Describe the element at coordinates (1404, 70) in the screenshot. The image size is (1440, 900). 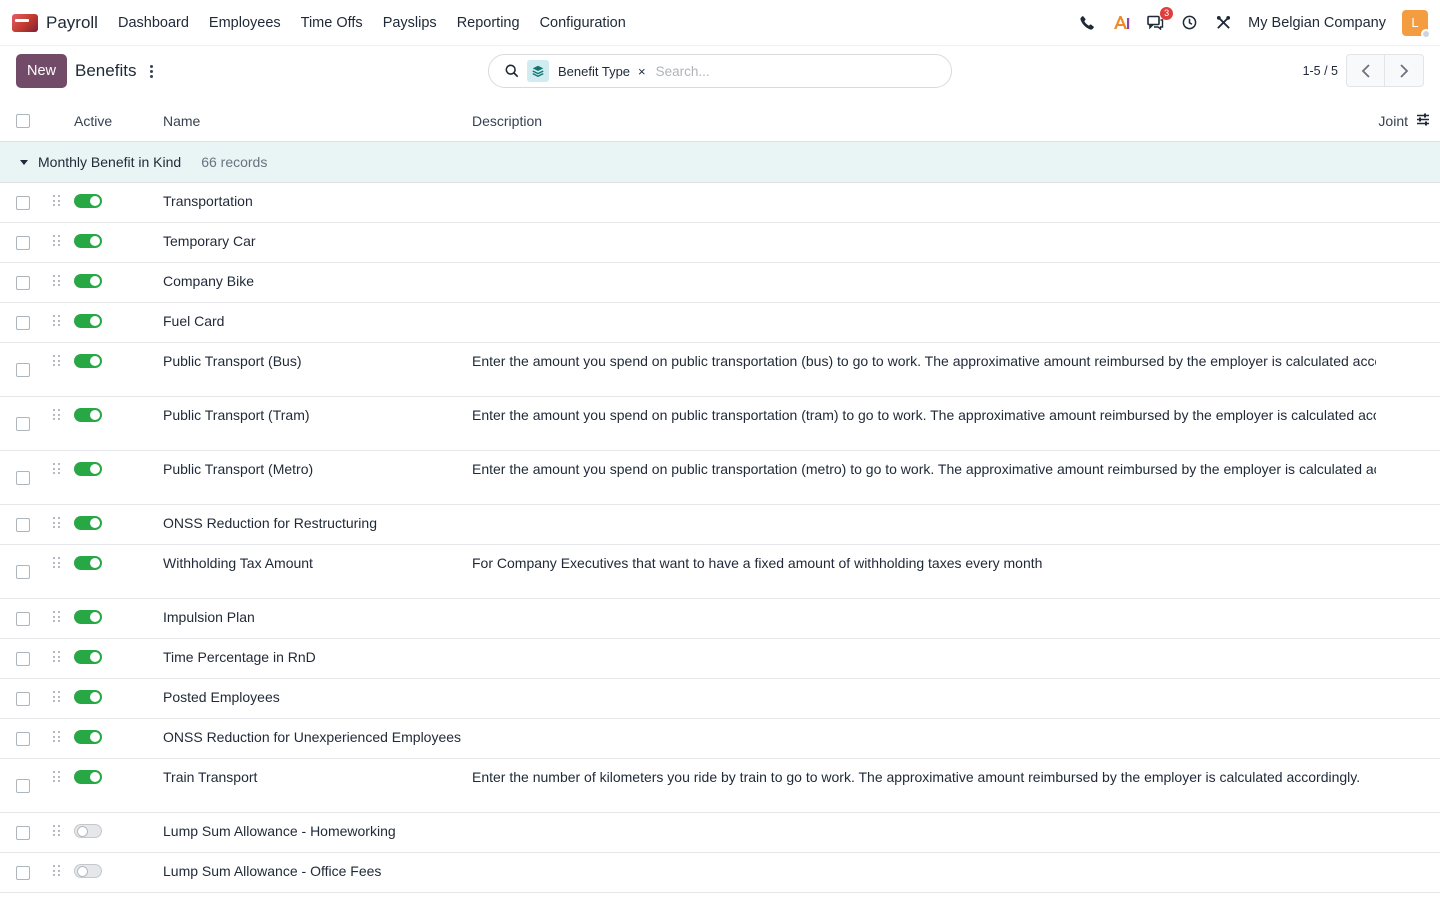
I see `pager-next-button` at that location.